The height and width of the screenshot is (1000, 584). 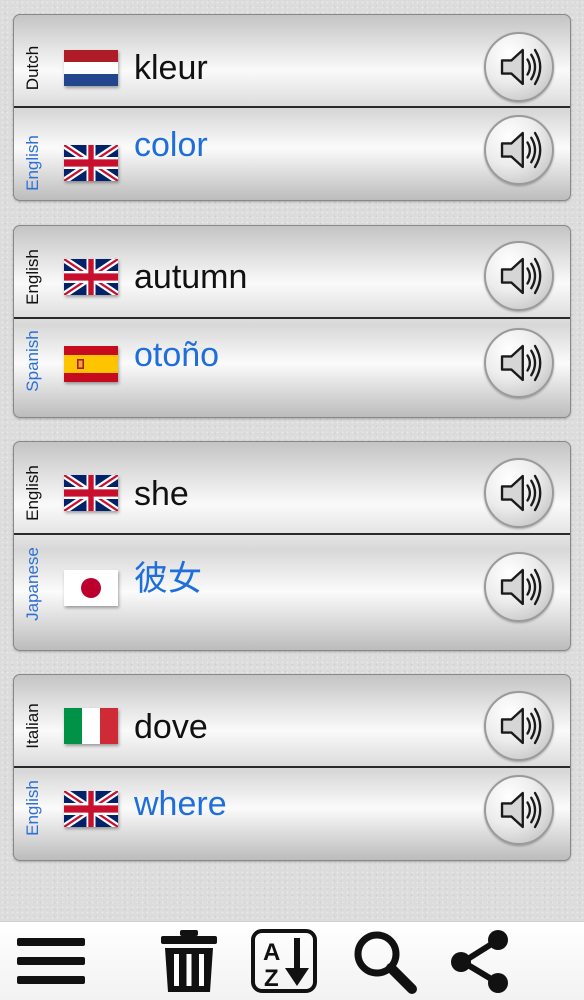 What do you see at coordinates (161, 494) in the screenshot?
I see `word-text: she` at bounding box center [161, 494].